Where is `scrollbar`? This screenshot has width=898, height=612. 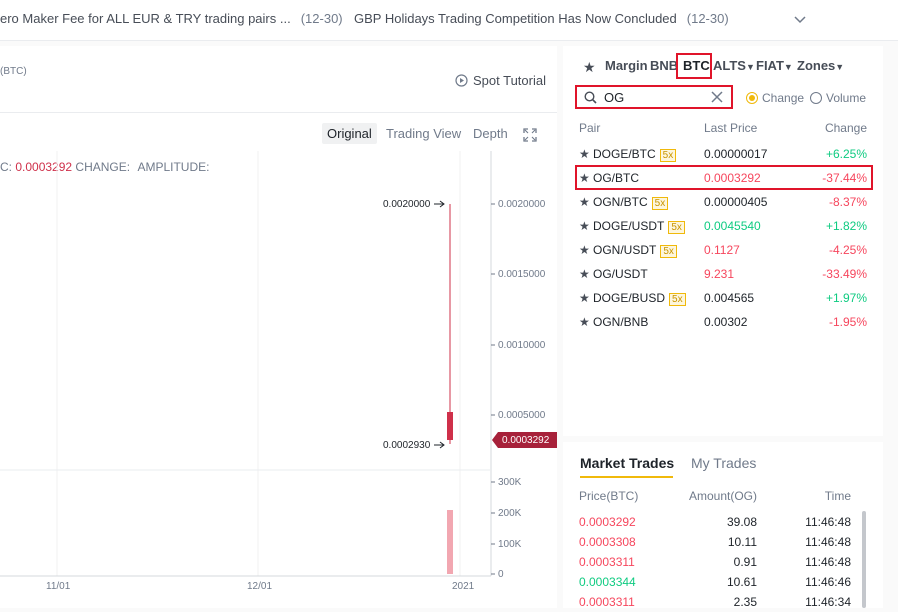 scrollbar is located at coordinates (864, 559).